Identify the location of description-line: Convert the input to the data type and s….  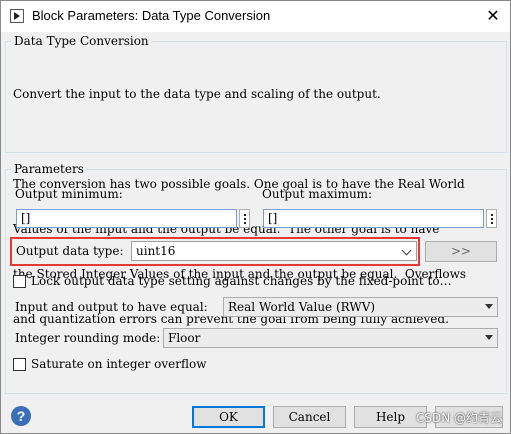
(197, 94).